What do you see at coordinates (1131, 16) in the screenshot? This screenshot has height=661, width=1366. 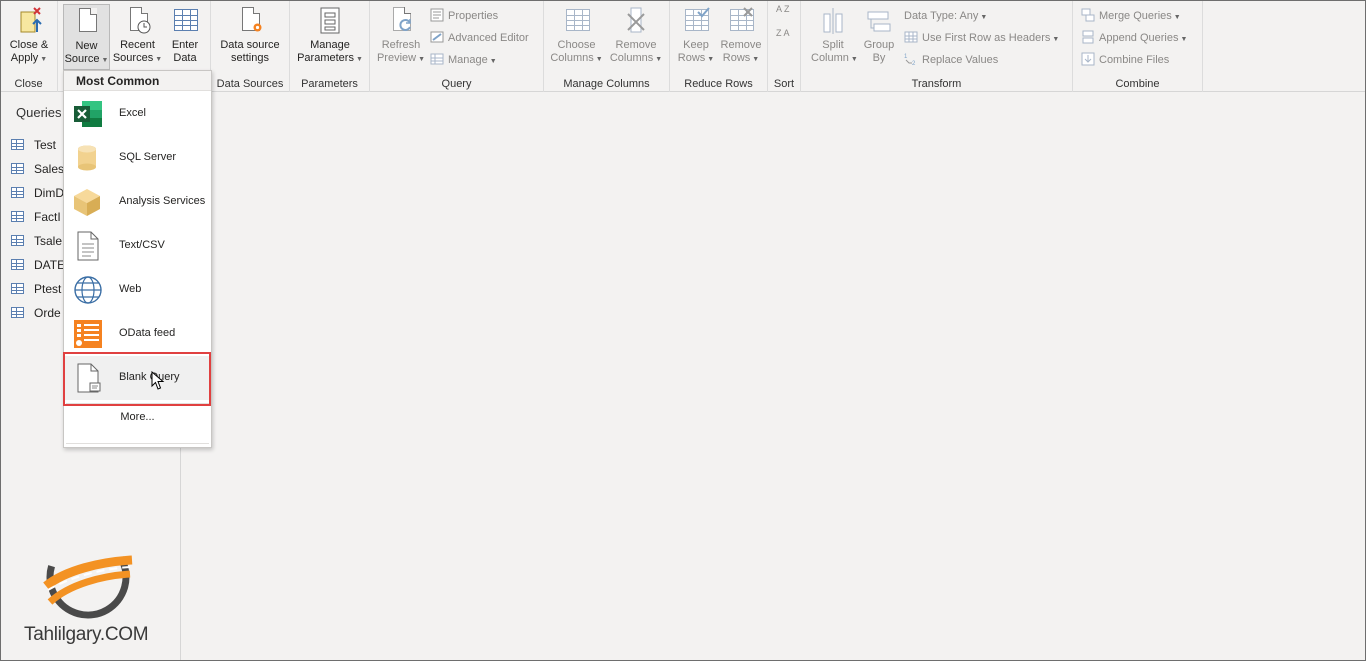 I see `merge-queries-button: Merge Queries ▼` at bounding box center [1131, 16].